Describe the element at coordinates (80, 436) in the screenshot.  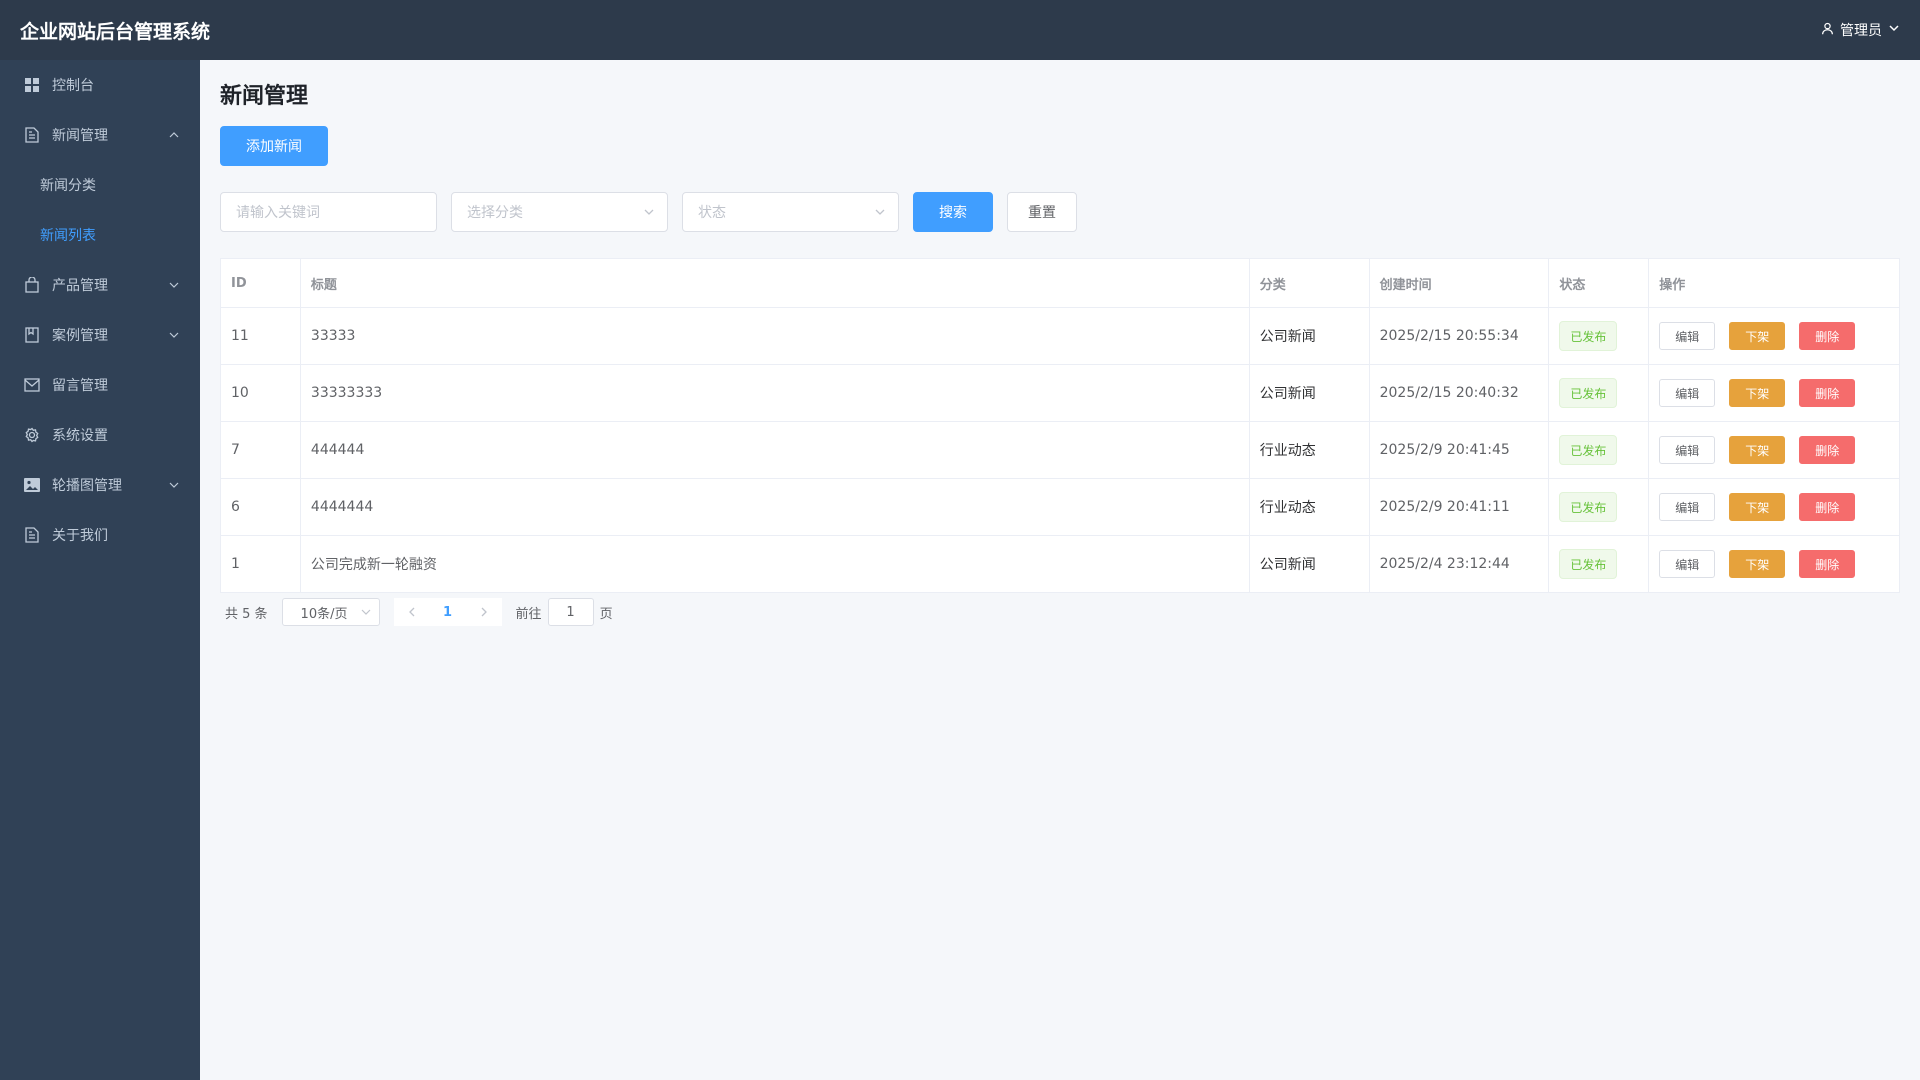
I see `sidebar-item-label: 系统设置` at that location.